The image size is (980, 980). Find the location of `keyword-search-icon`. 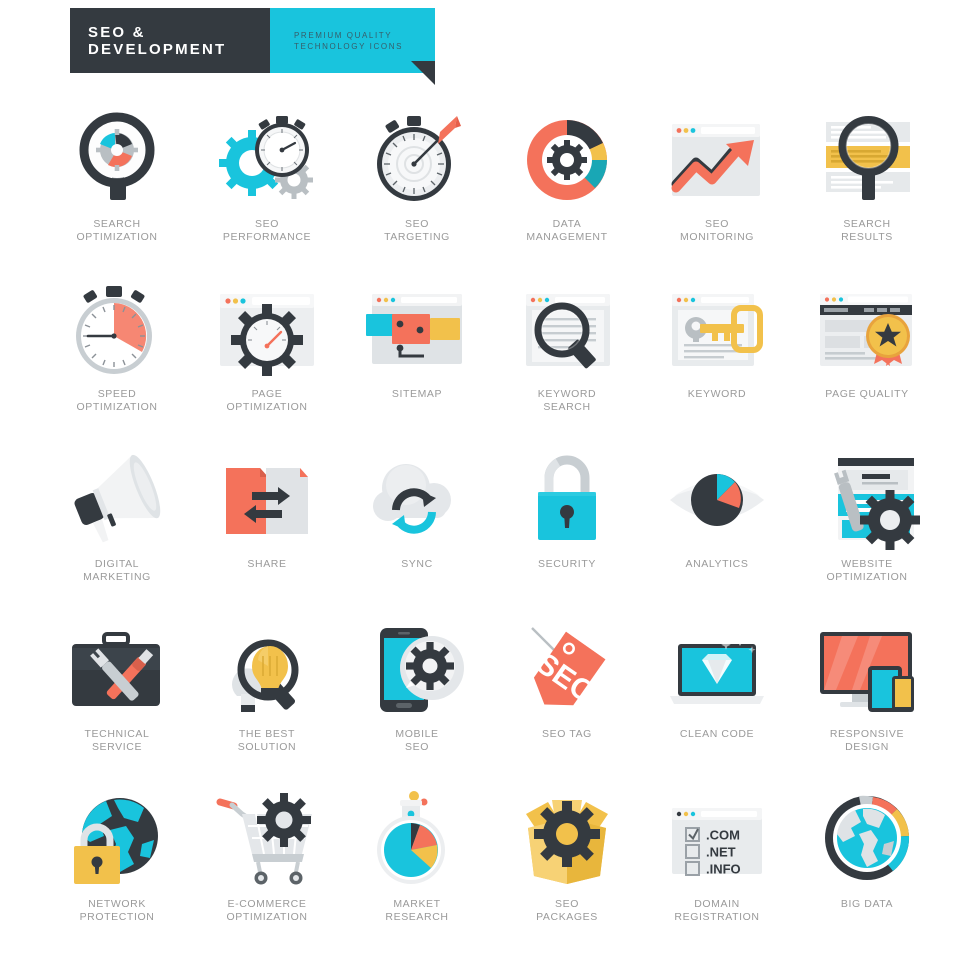

keyword-search-icon is located at coordinates (567, 330).